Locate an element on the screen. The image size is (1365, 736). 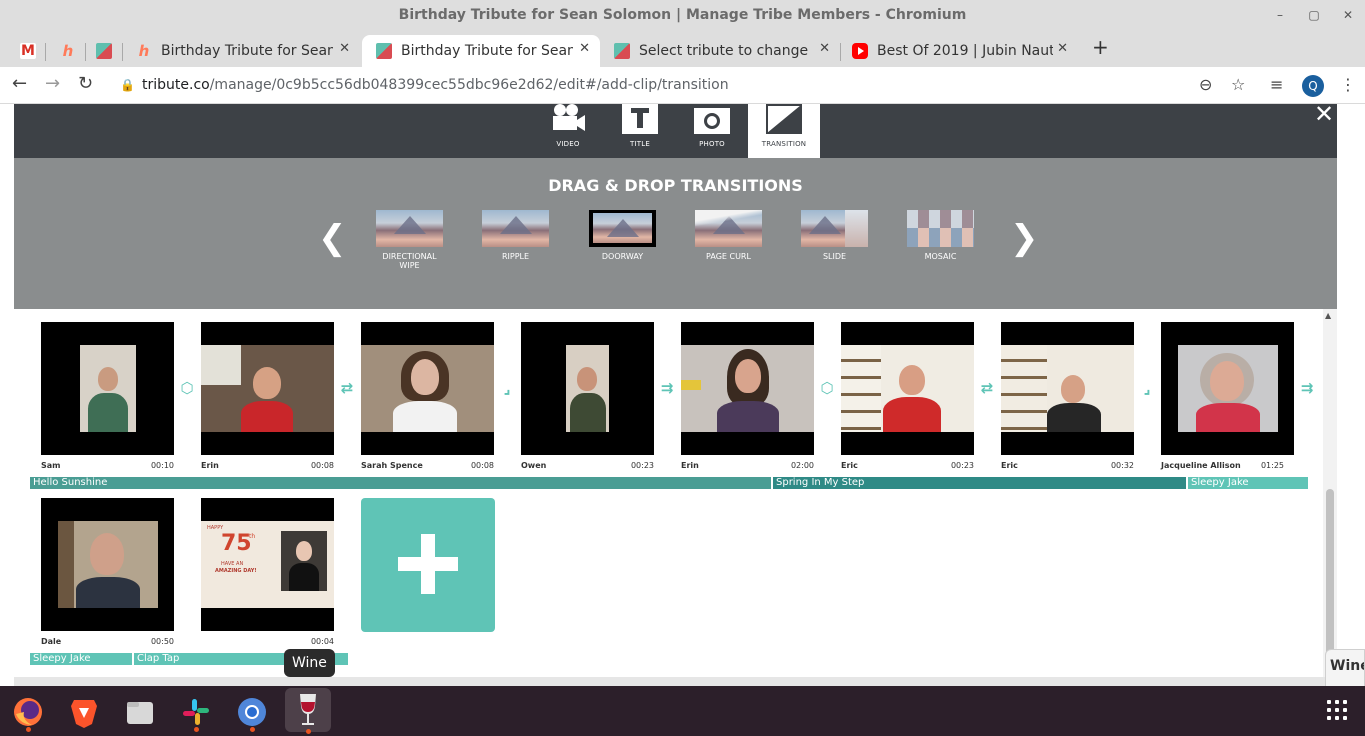
panel-title: DRAG & DROP TRANSITIONS is located at coordinates (675, 185).